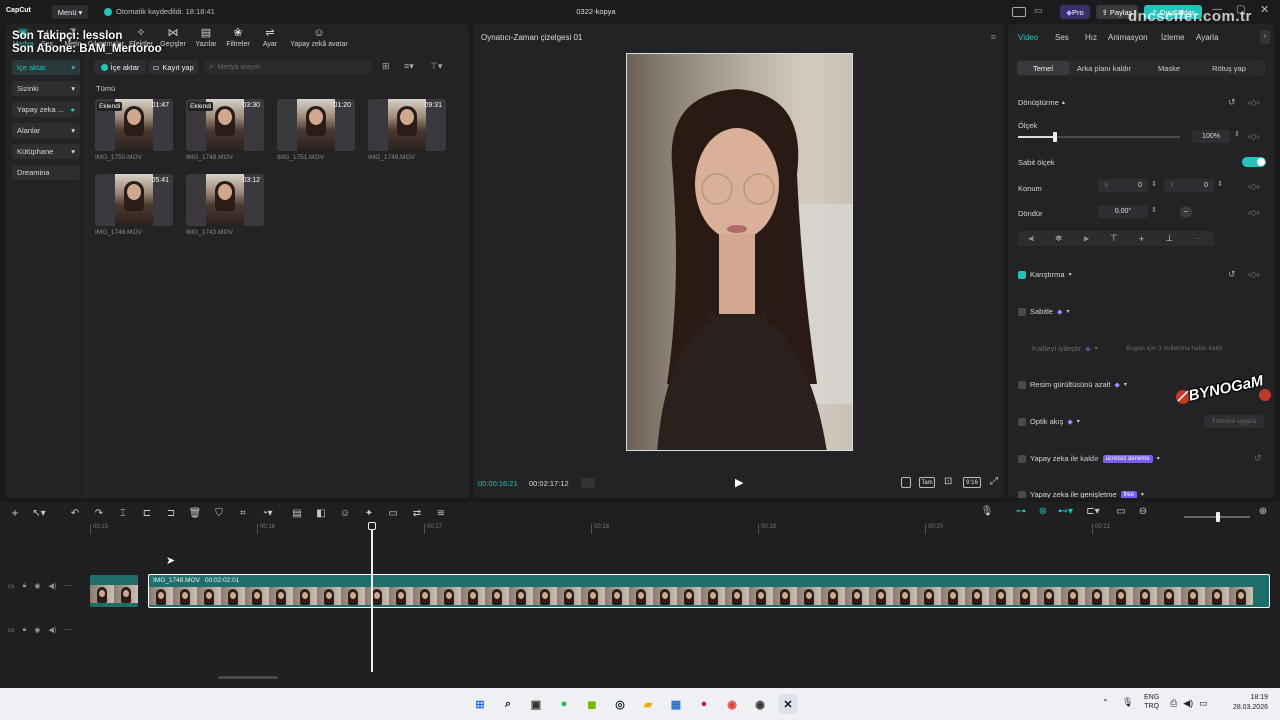 Image resolution: width=1280 pixels, height=720 pixels. Describe the element at coordinates (369, 513) in the screenshot. I see `magic-icon: ✦` at that location.